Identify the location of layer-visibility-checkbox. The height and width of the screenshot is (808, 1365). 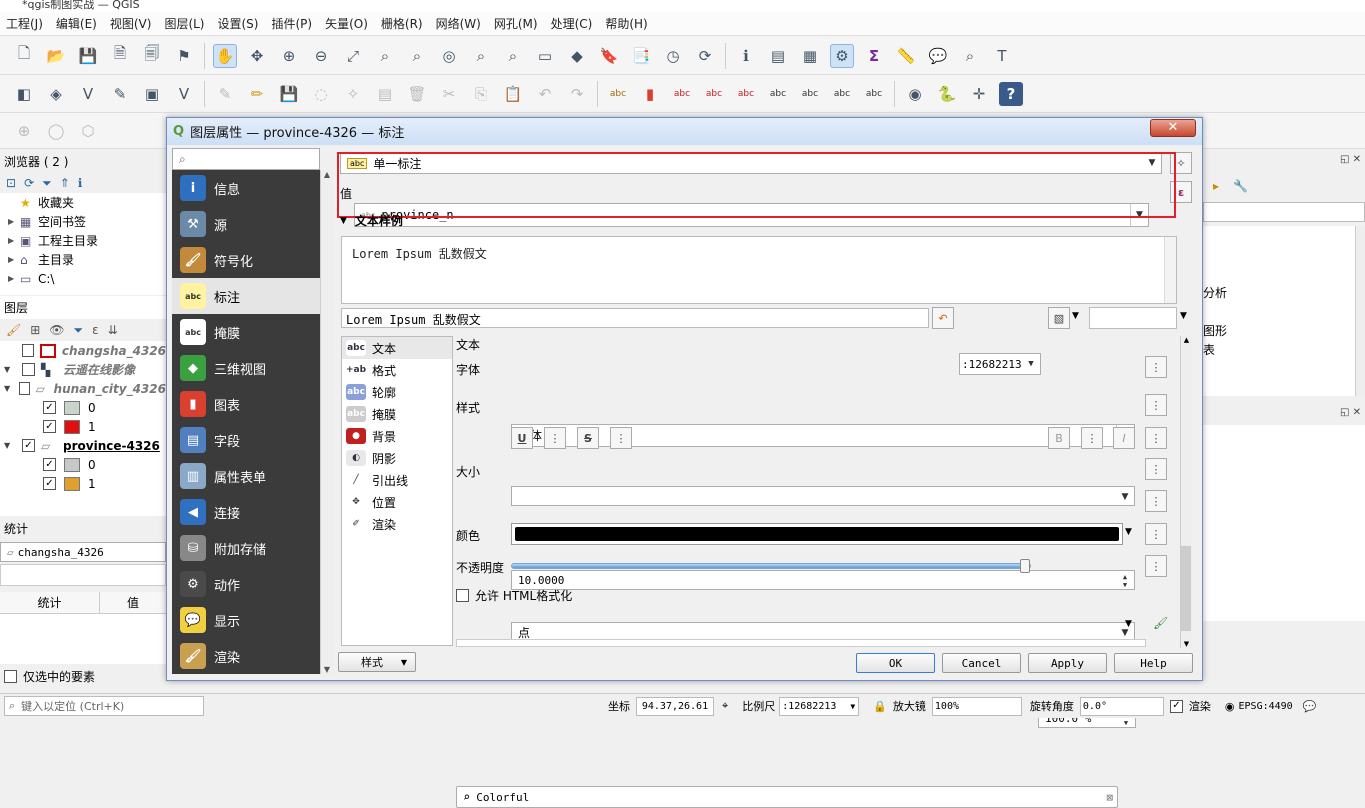
(24, 388).